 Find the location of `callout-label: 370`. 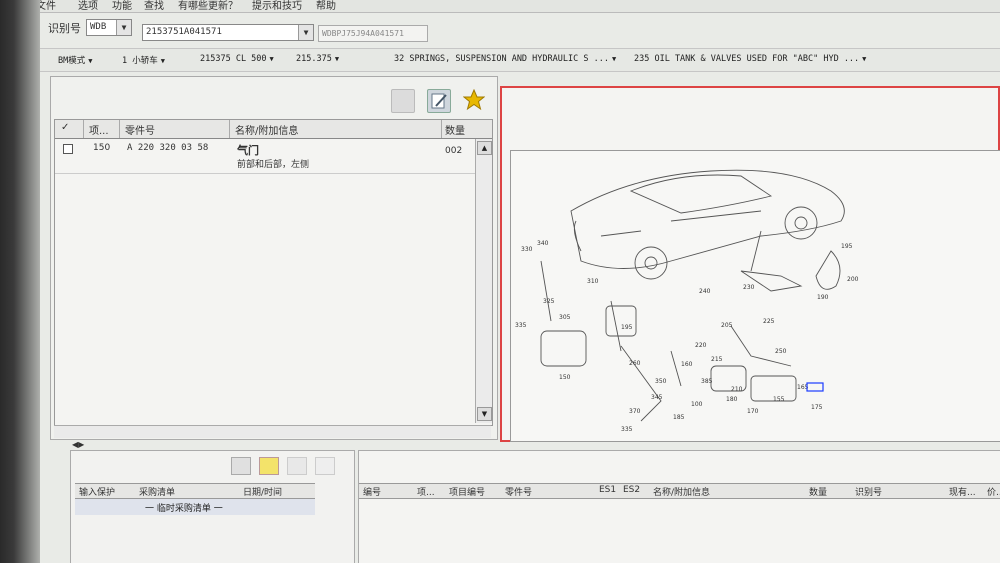

callout-label: 370 is located at coordinates (635, 411).